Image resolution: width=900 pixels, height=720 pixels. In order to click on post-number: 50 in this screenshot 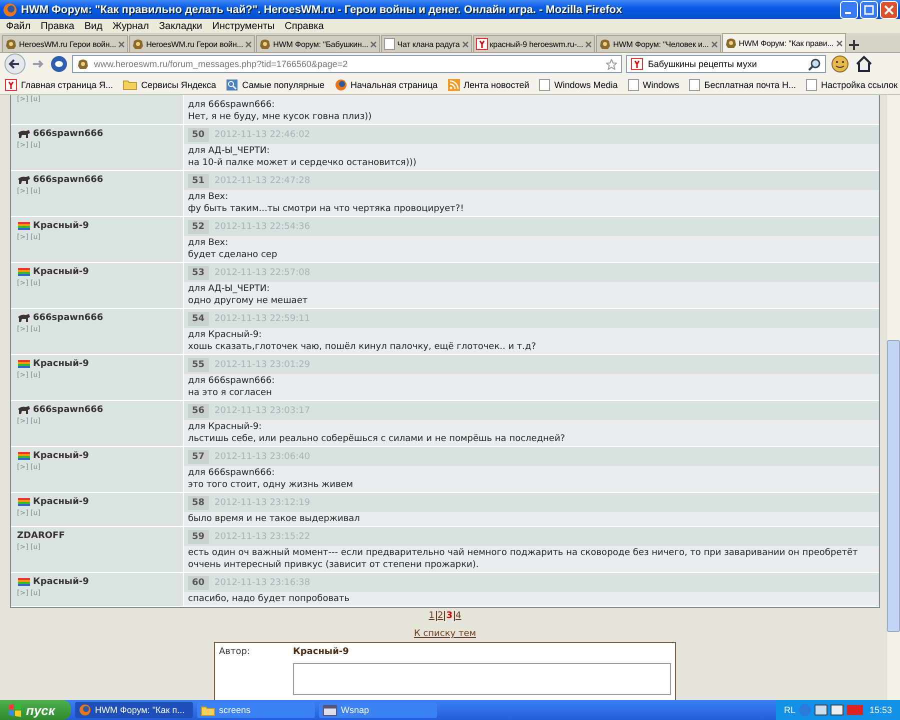, I will do `click(198, 135)`.